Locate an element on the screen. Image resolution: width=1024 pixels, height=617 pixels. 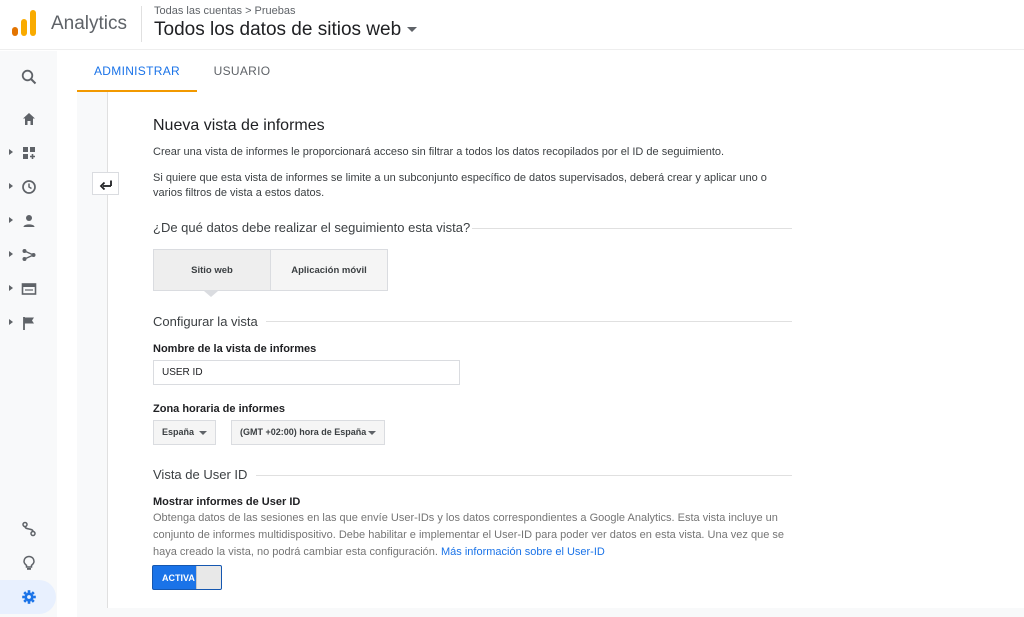
breadcrumb-current: Pruebas is located at coordinates (275, 11).